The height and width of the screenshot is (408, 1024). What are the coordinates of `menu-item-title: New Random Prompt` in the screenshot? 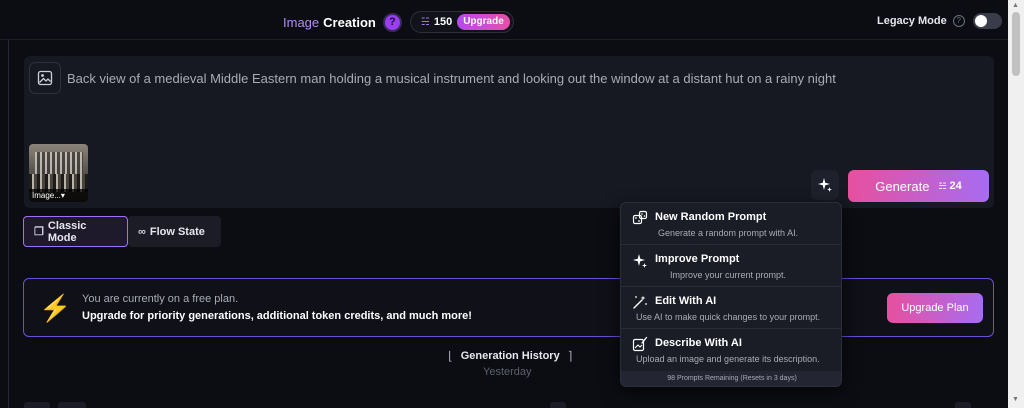 It's located at (711, 217).